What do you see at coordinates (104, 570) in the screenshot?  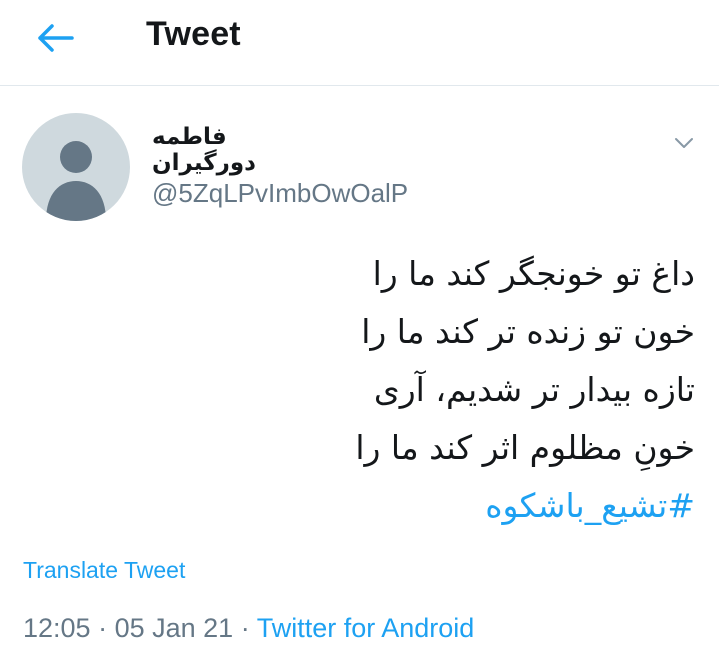 I see `translate-tweet-link: Translate Tweet` at bounding box center [104, 570].